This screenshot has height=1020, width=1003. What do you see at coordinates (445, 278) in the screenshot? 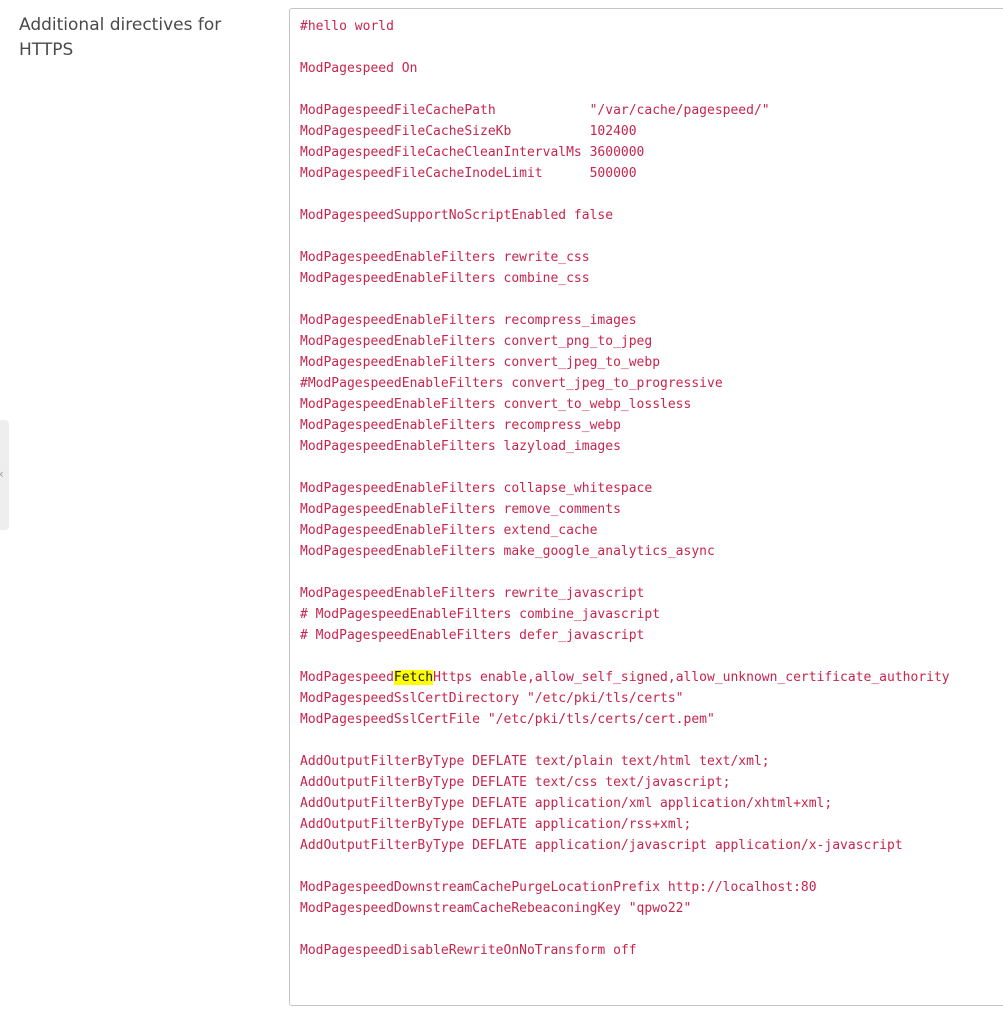
I see `code-line: ModPagespeedEnableFilters combine_css` at bounding box center [445, 278].